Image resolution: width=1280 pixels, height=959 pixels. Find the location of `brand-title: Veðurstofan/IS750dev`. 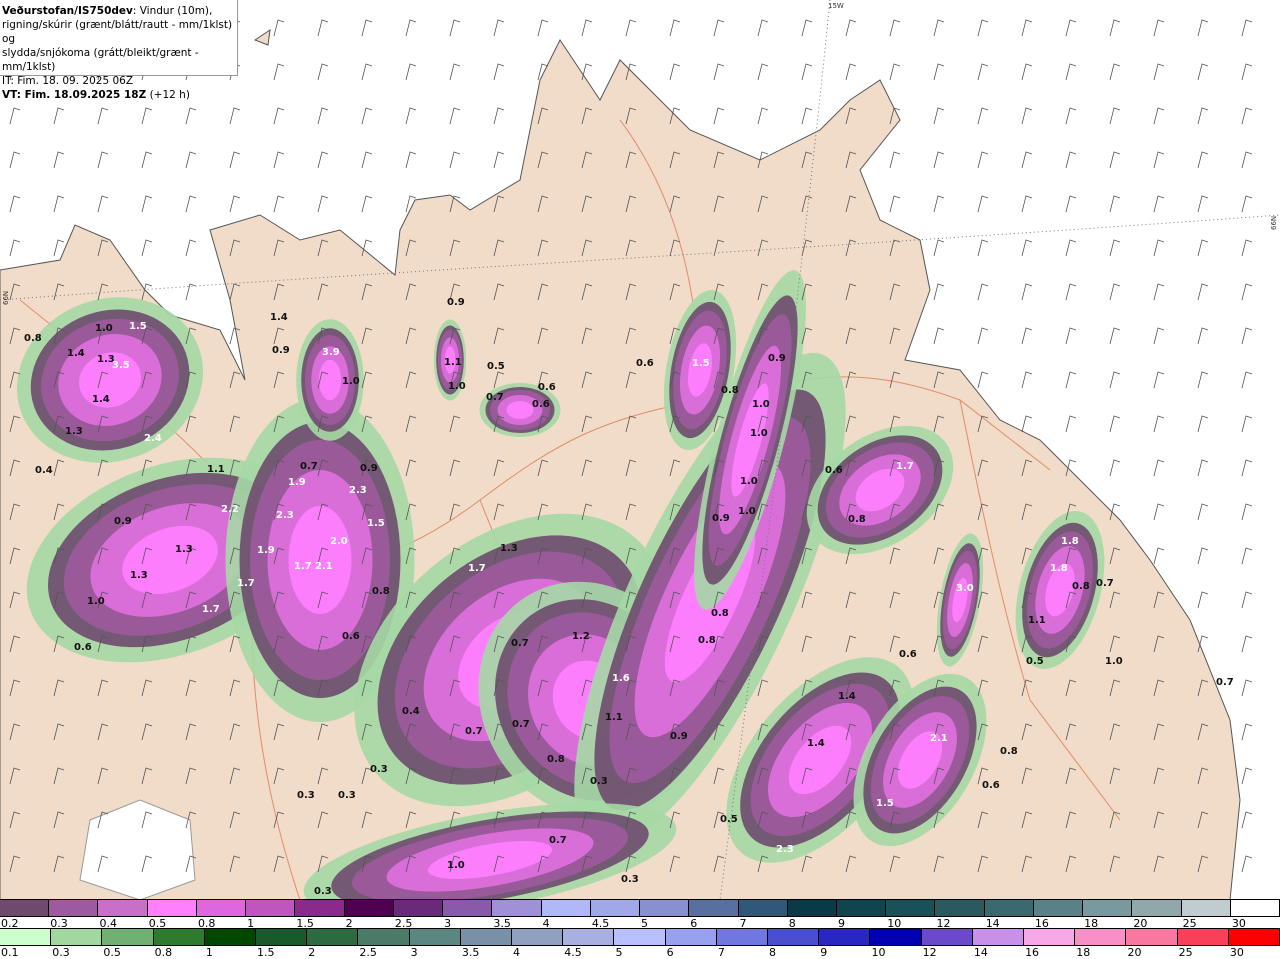

brand-title: Veðurstofan/IS750dev is located at coordinates (67, 11).